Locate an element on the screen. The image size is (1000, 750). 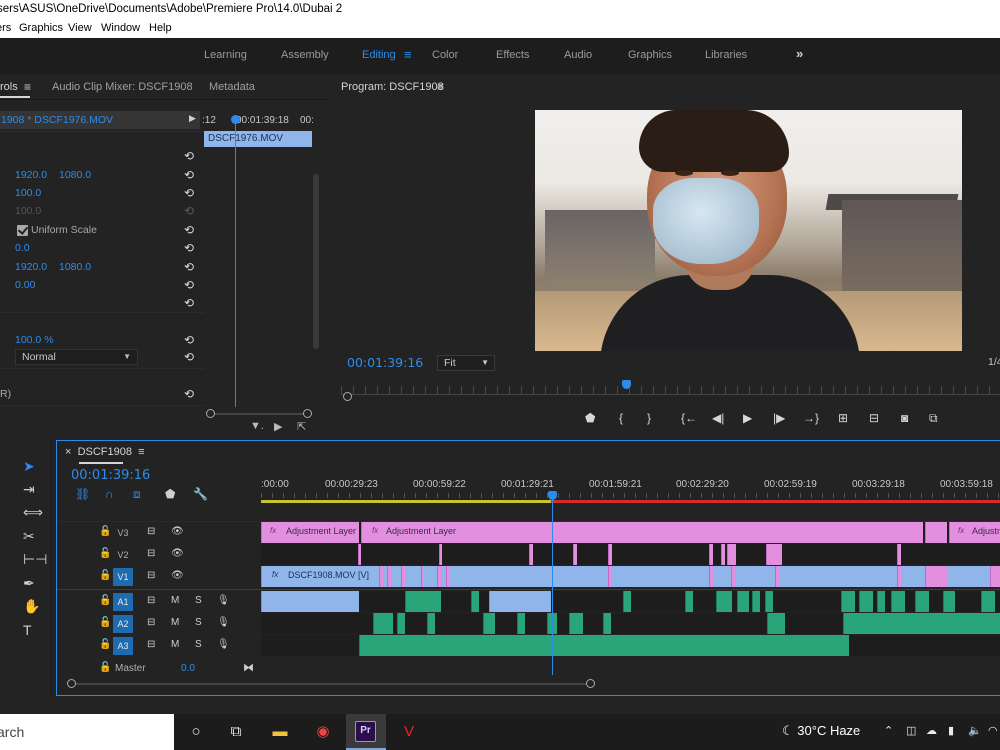
anchor-y-value: 1080.0 is located at coordinates (75, 267).